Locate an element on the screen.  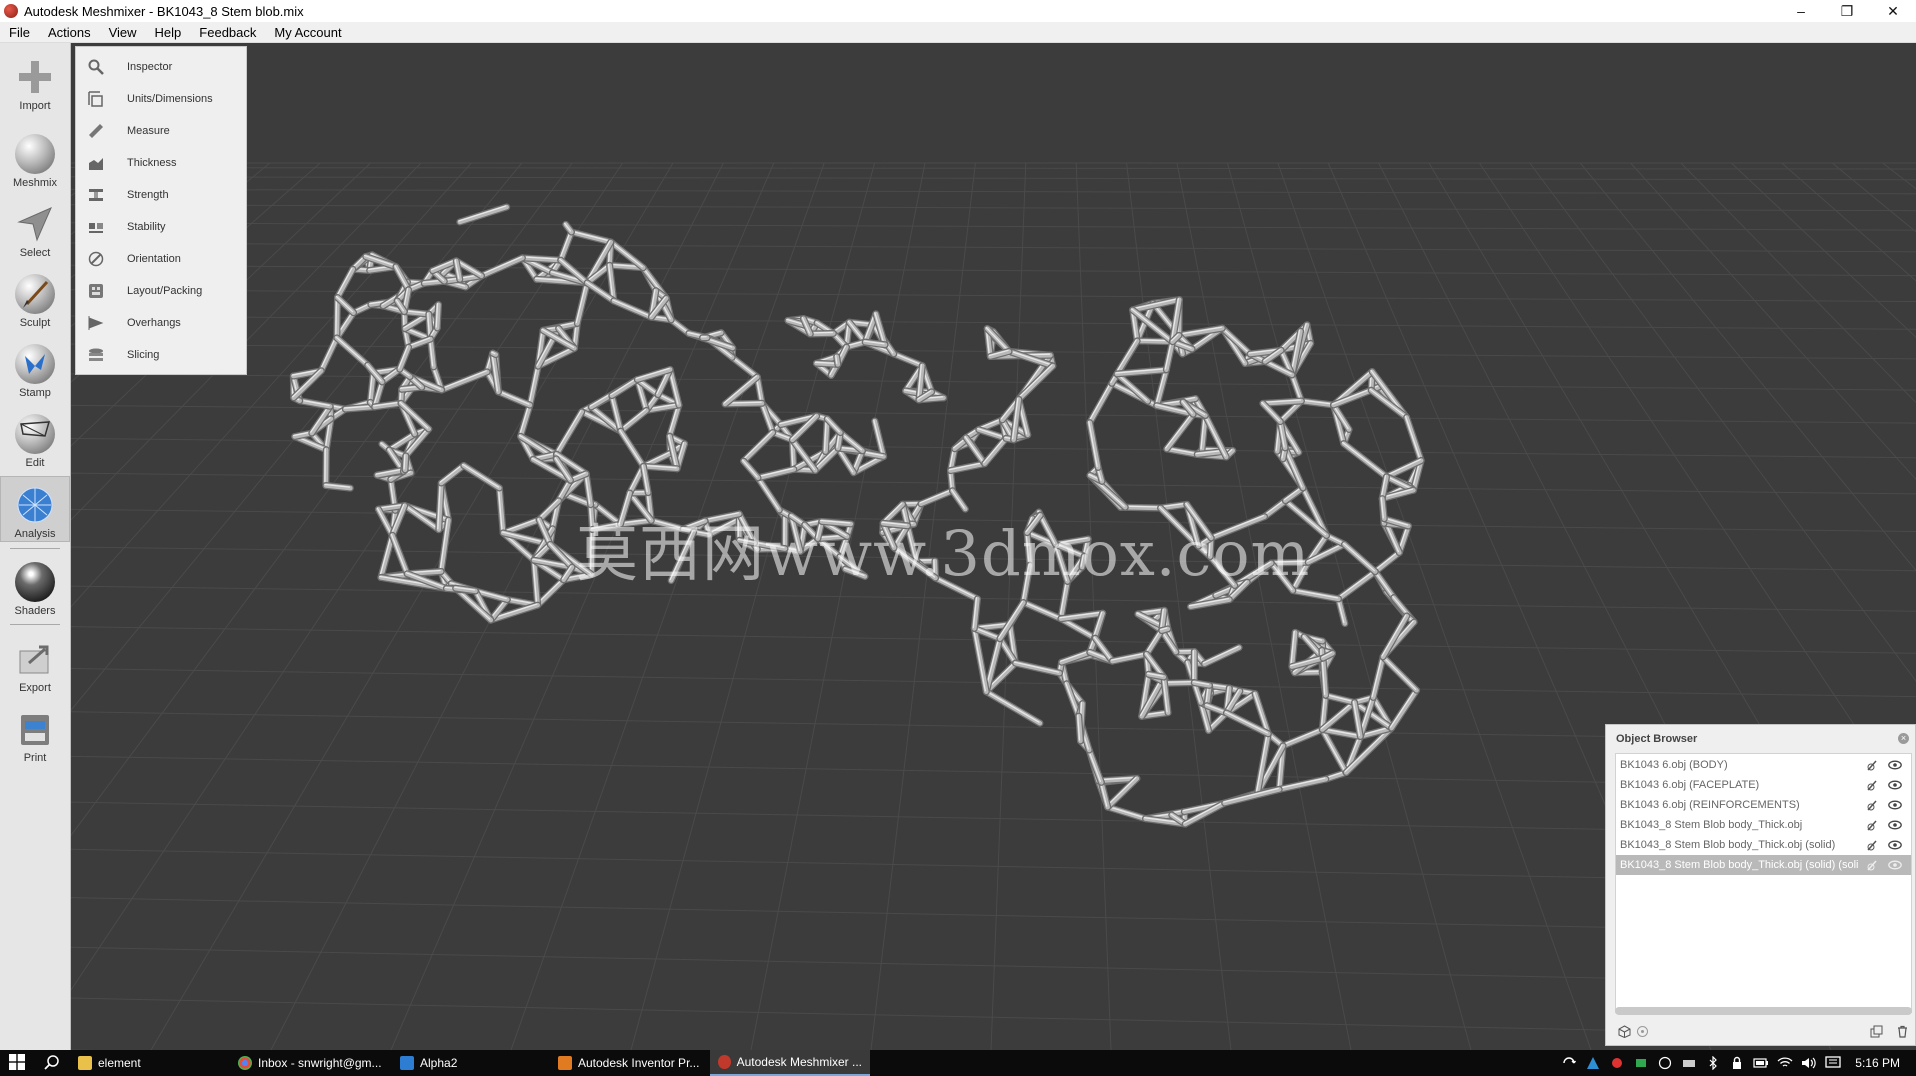
menu-file: File is located at coordinates (19, 32).